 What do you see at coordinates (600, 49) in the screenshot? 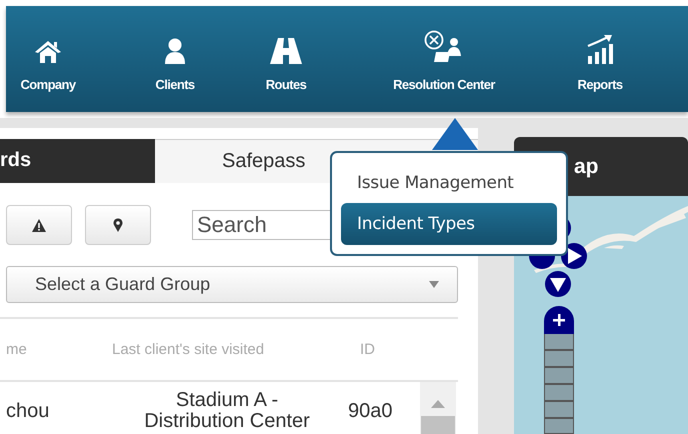
I see `bar-chart-icon` at bounding box center [600, 49].